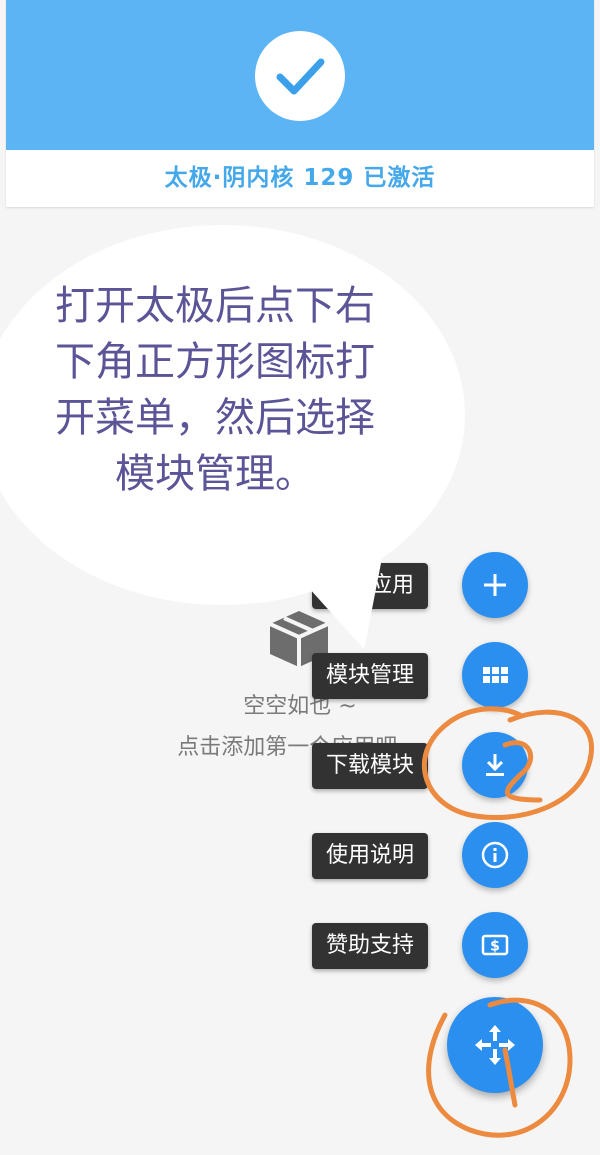 The height and width of the screenshot is (1155, 600). I want to click on check-circle, so click(300, 76).